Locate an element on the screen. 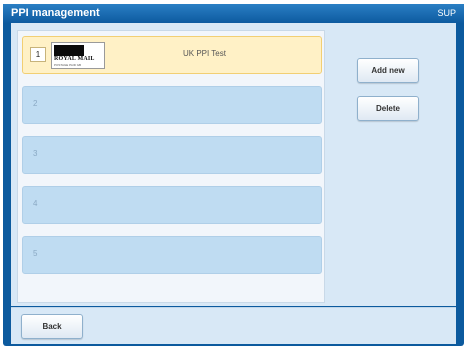  ppi-row-number: 5 is located at coordinates (35, 253).